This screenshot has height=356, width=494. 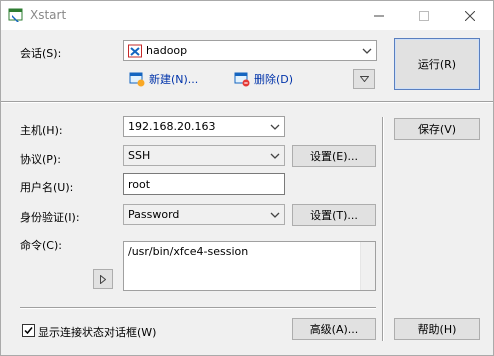 I want to click on run-button: 运行(R), so click(x=437, y=64).